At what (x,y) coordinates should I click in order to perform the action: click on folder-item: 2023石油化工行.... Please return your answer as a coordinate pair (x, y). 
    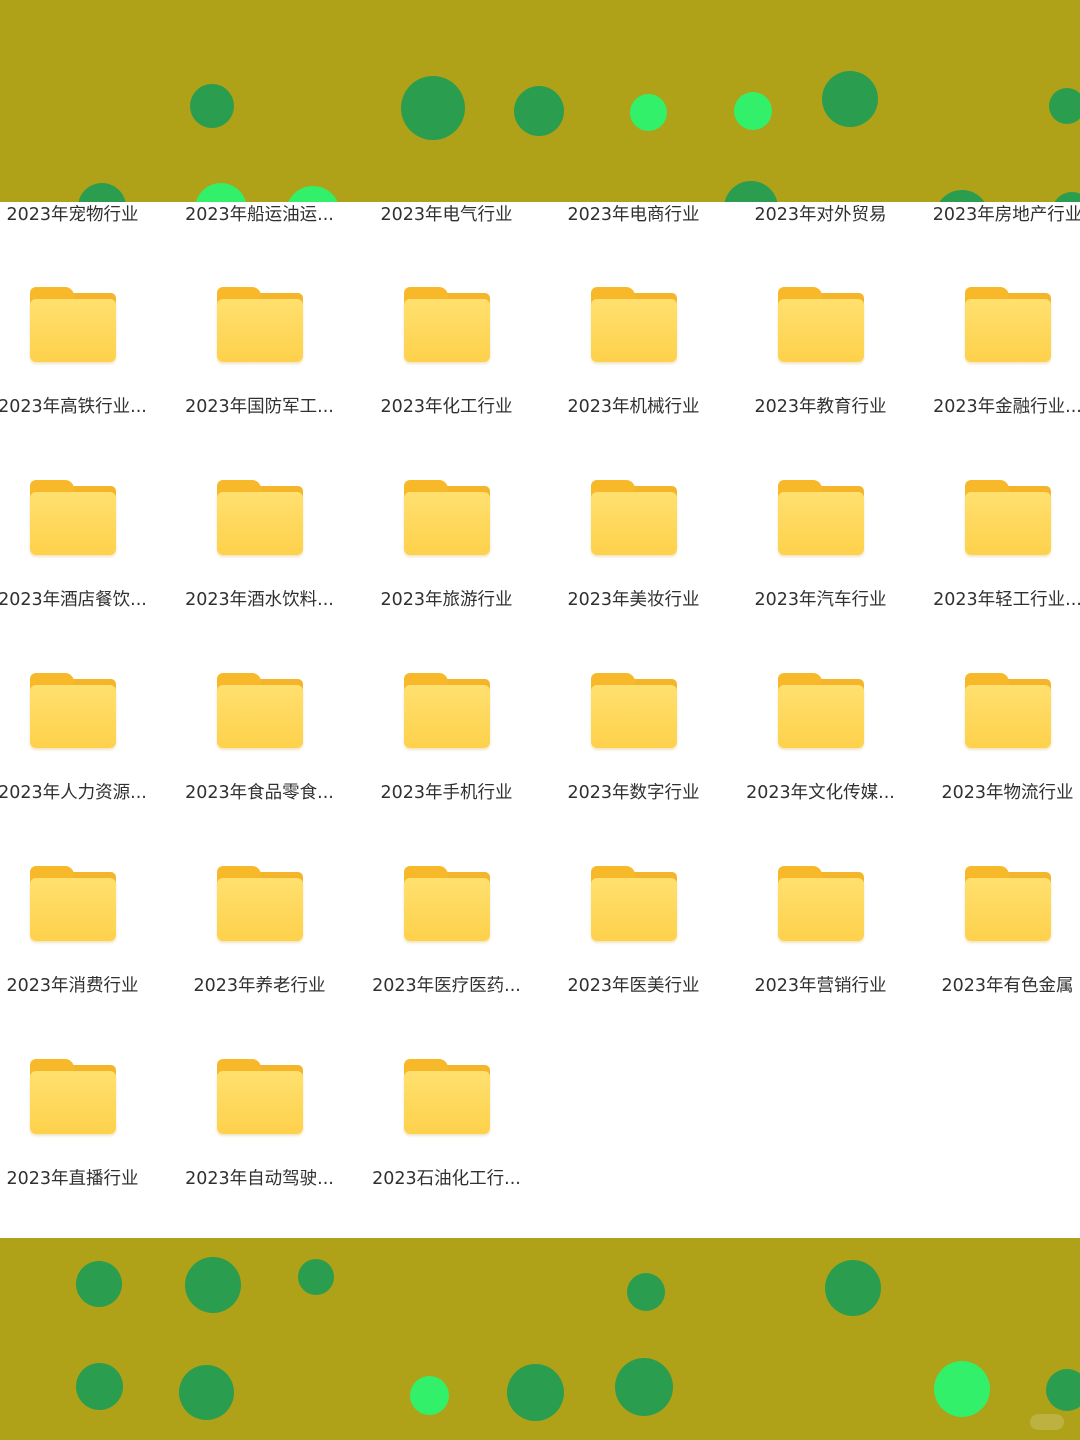
    Looking at the image, I should click on (446, 1129).